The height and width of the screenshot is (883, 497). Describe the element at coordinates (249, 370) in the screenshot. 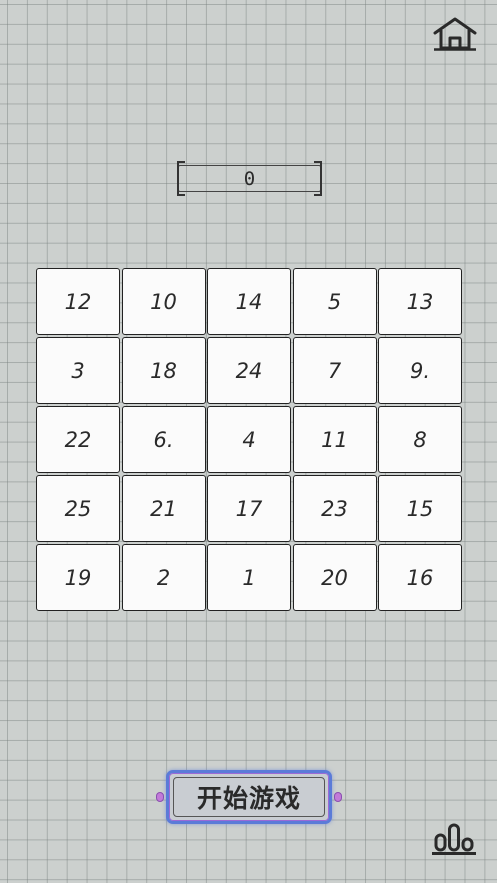

I see `tile-8: 24` at that location.